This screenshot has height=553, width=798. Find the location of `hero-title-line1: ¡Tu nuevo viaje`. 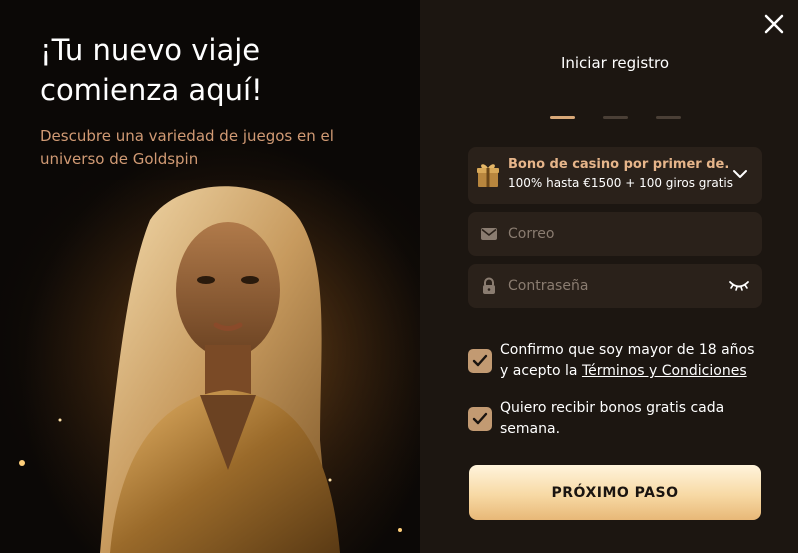

hero-title-line1: ¡Tu nuevo viaje is located at coordinates (150, 50).